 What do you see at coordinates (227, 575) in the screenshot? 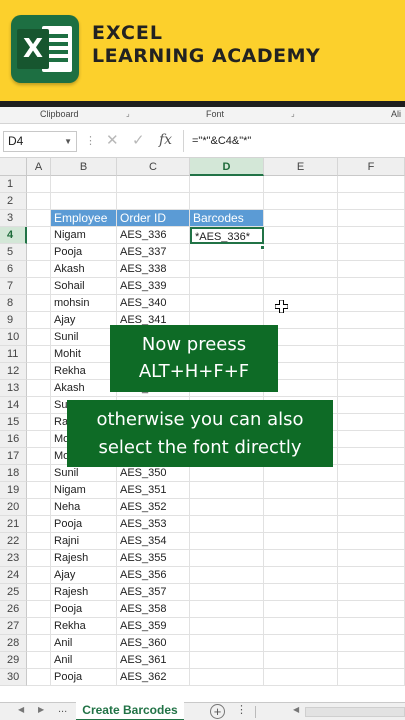
I see `cell-d24` at bounding box center [227, 575].